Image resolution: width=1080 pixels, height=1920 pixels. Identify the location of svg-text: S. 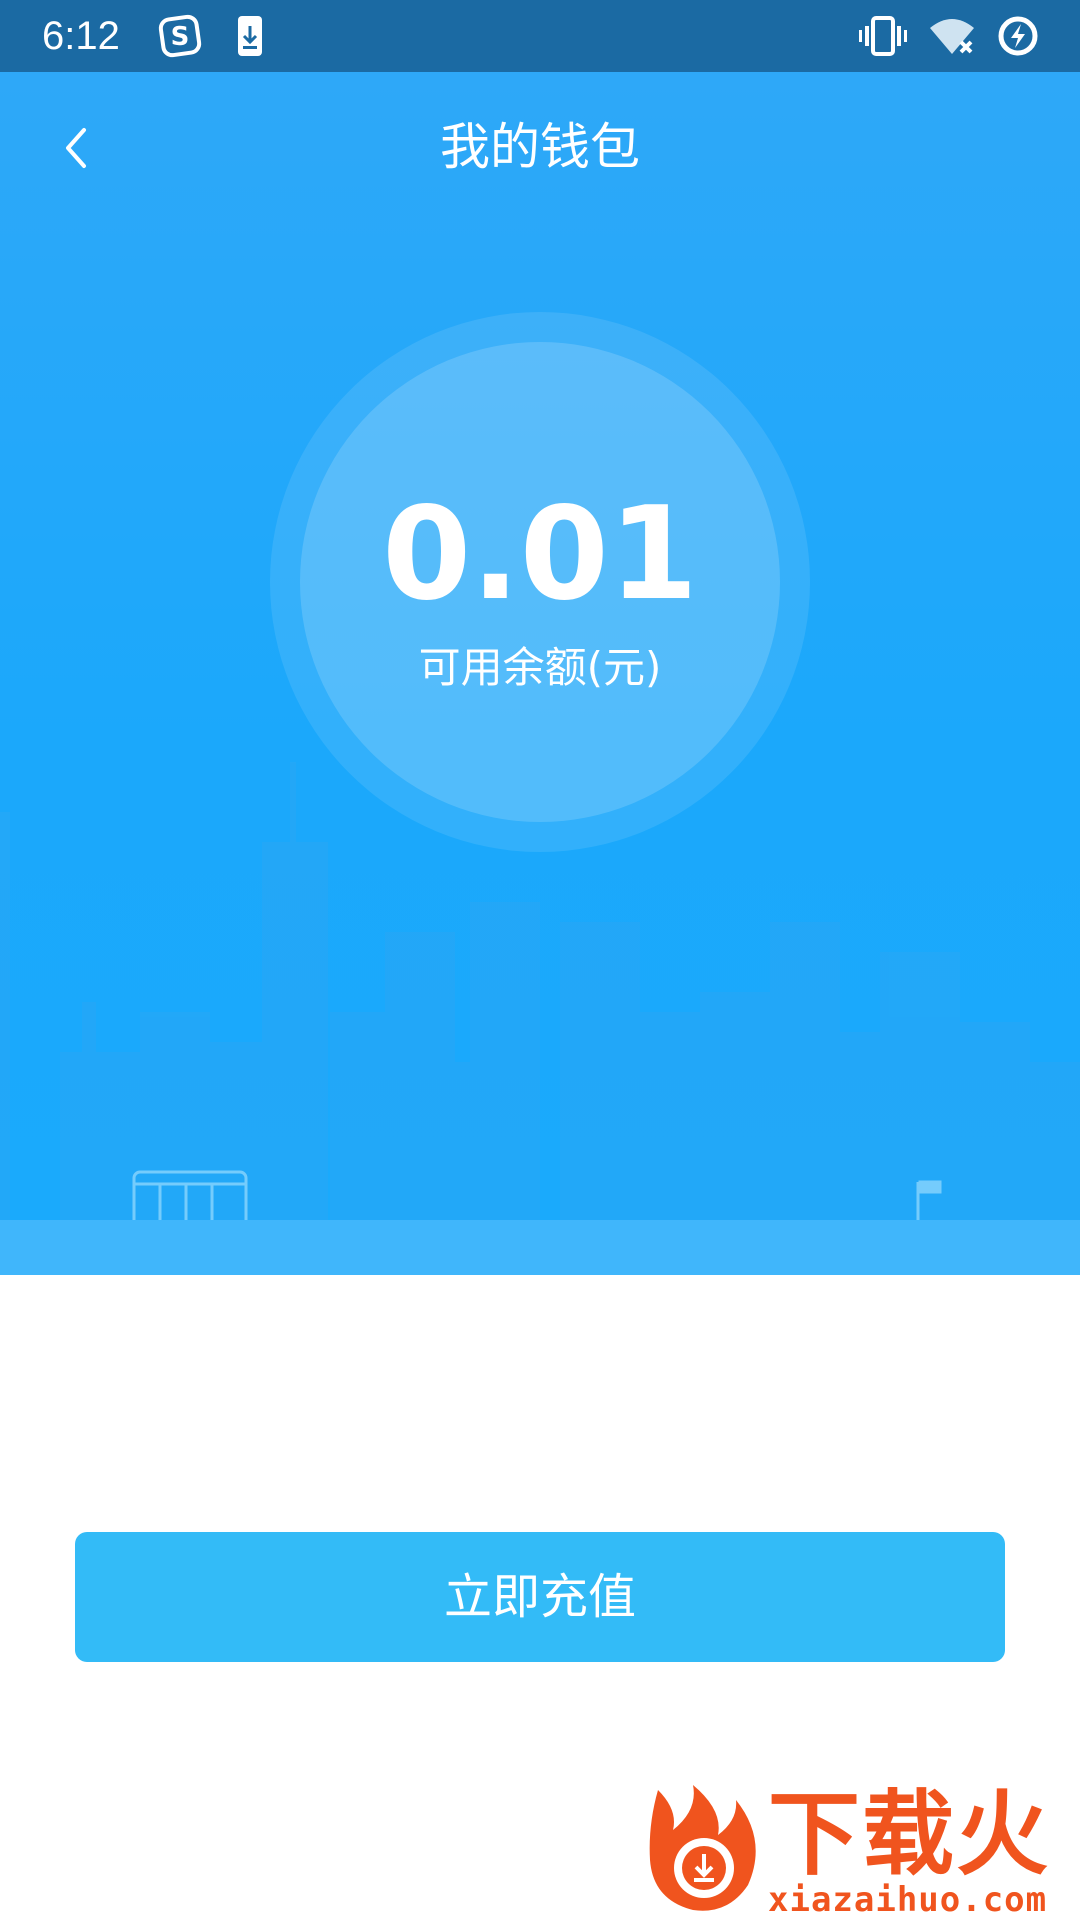
(180, 37).